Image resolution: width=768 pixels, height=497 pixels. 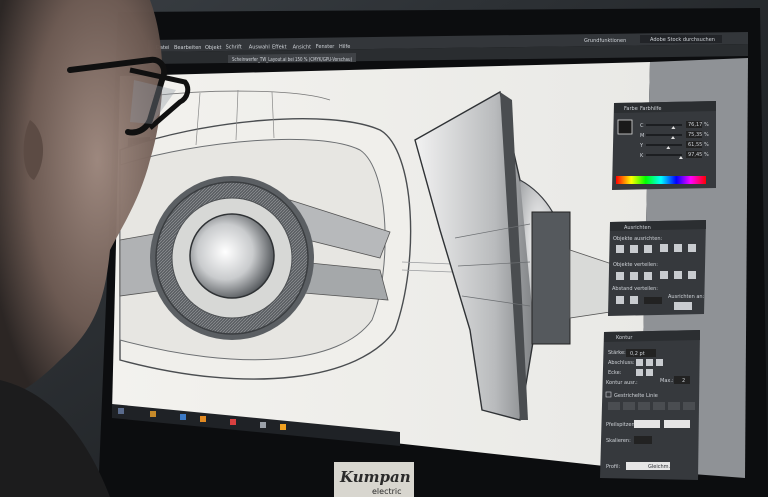 What do you see at coordinates (615, 373) in the screenshot?
I see `stroke-corner-label: Ecke:` at bounding box center [615, 373].